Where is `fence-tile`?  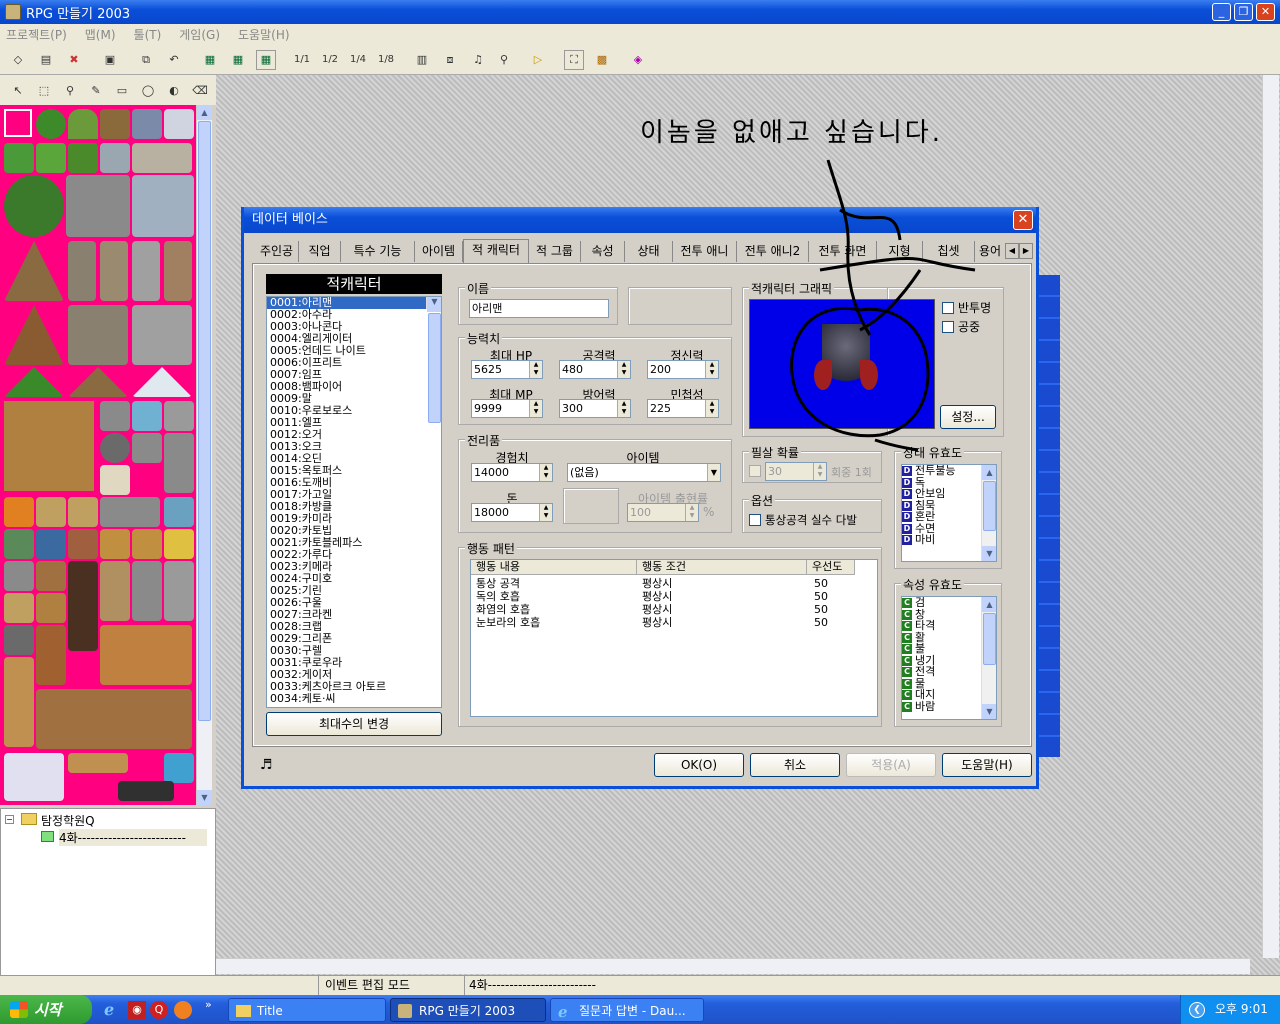 fence-tile is located at coordinates (49, 446).